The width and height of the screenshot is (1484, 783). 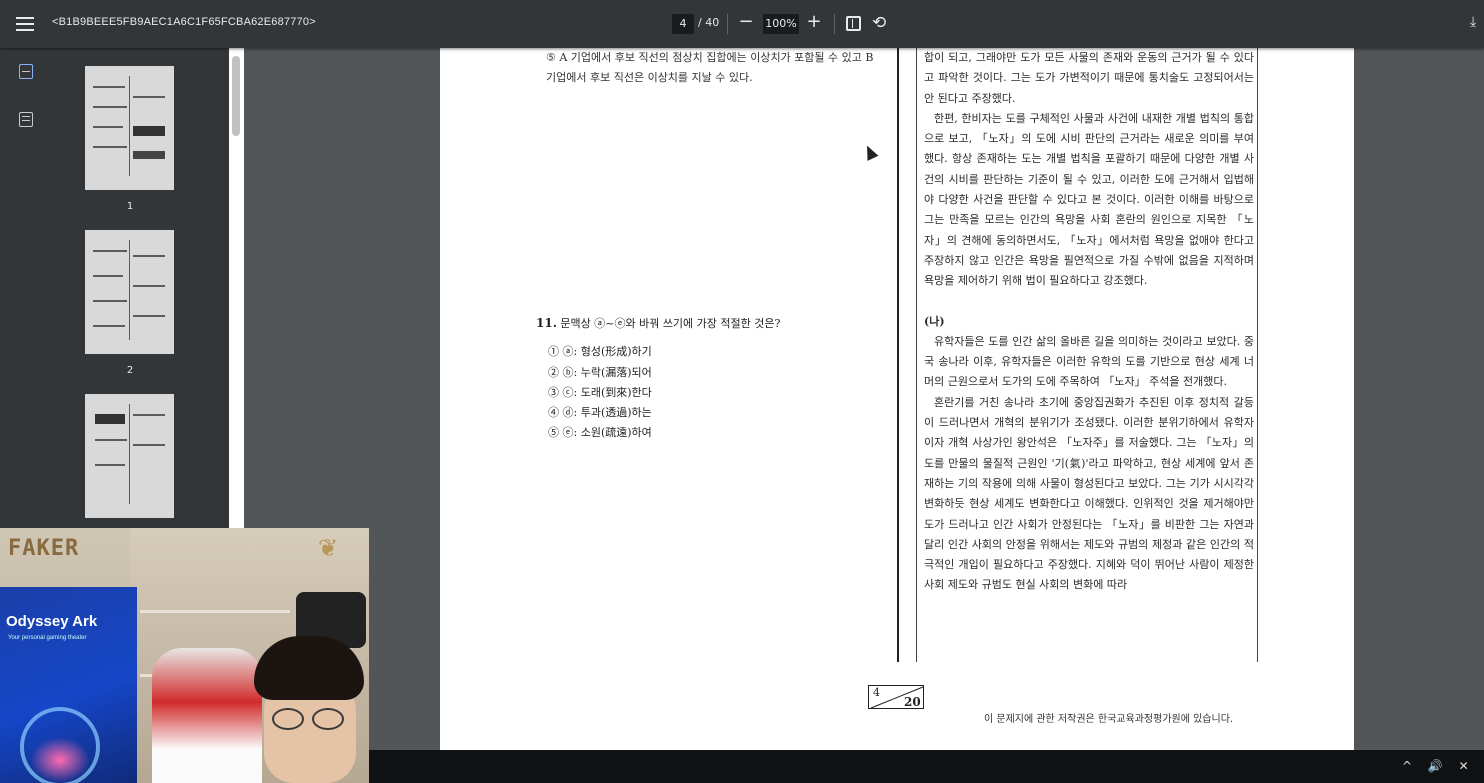 What do you see at coordinates (600, 412) in the screenshot?
I see `choice-4: ④ ⓓ: 투과(透過)하는` at bounding box center [600, 412].